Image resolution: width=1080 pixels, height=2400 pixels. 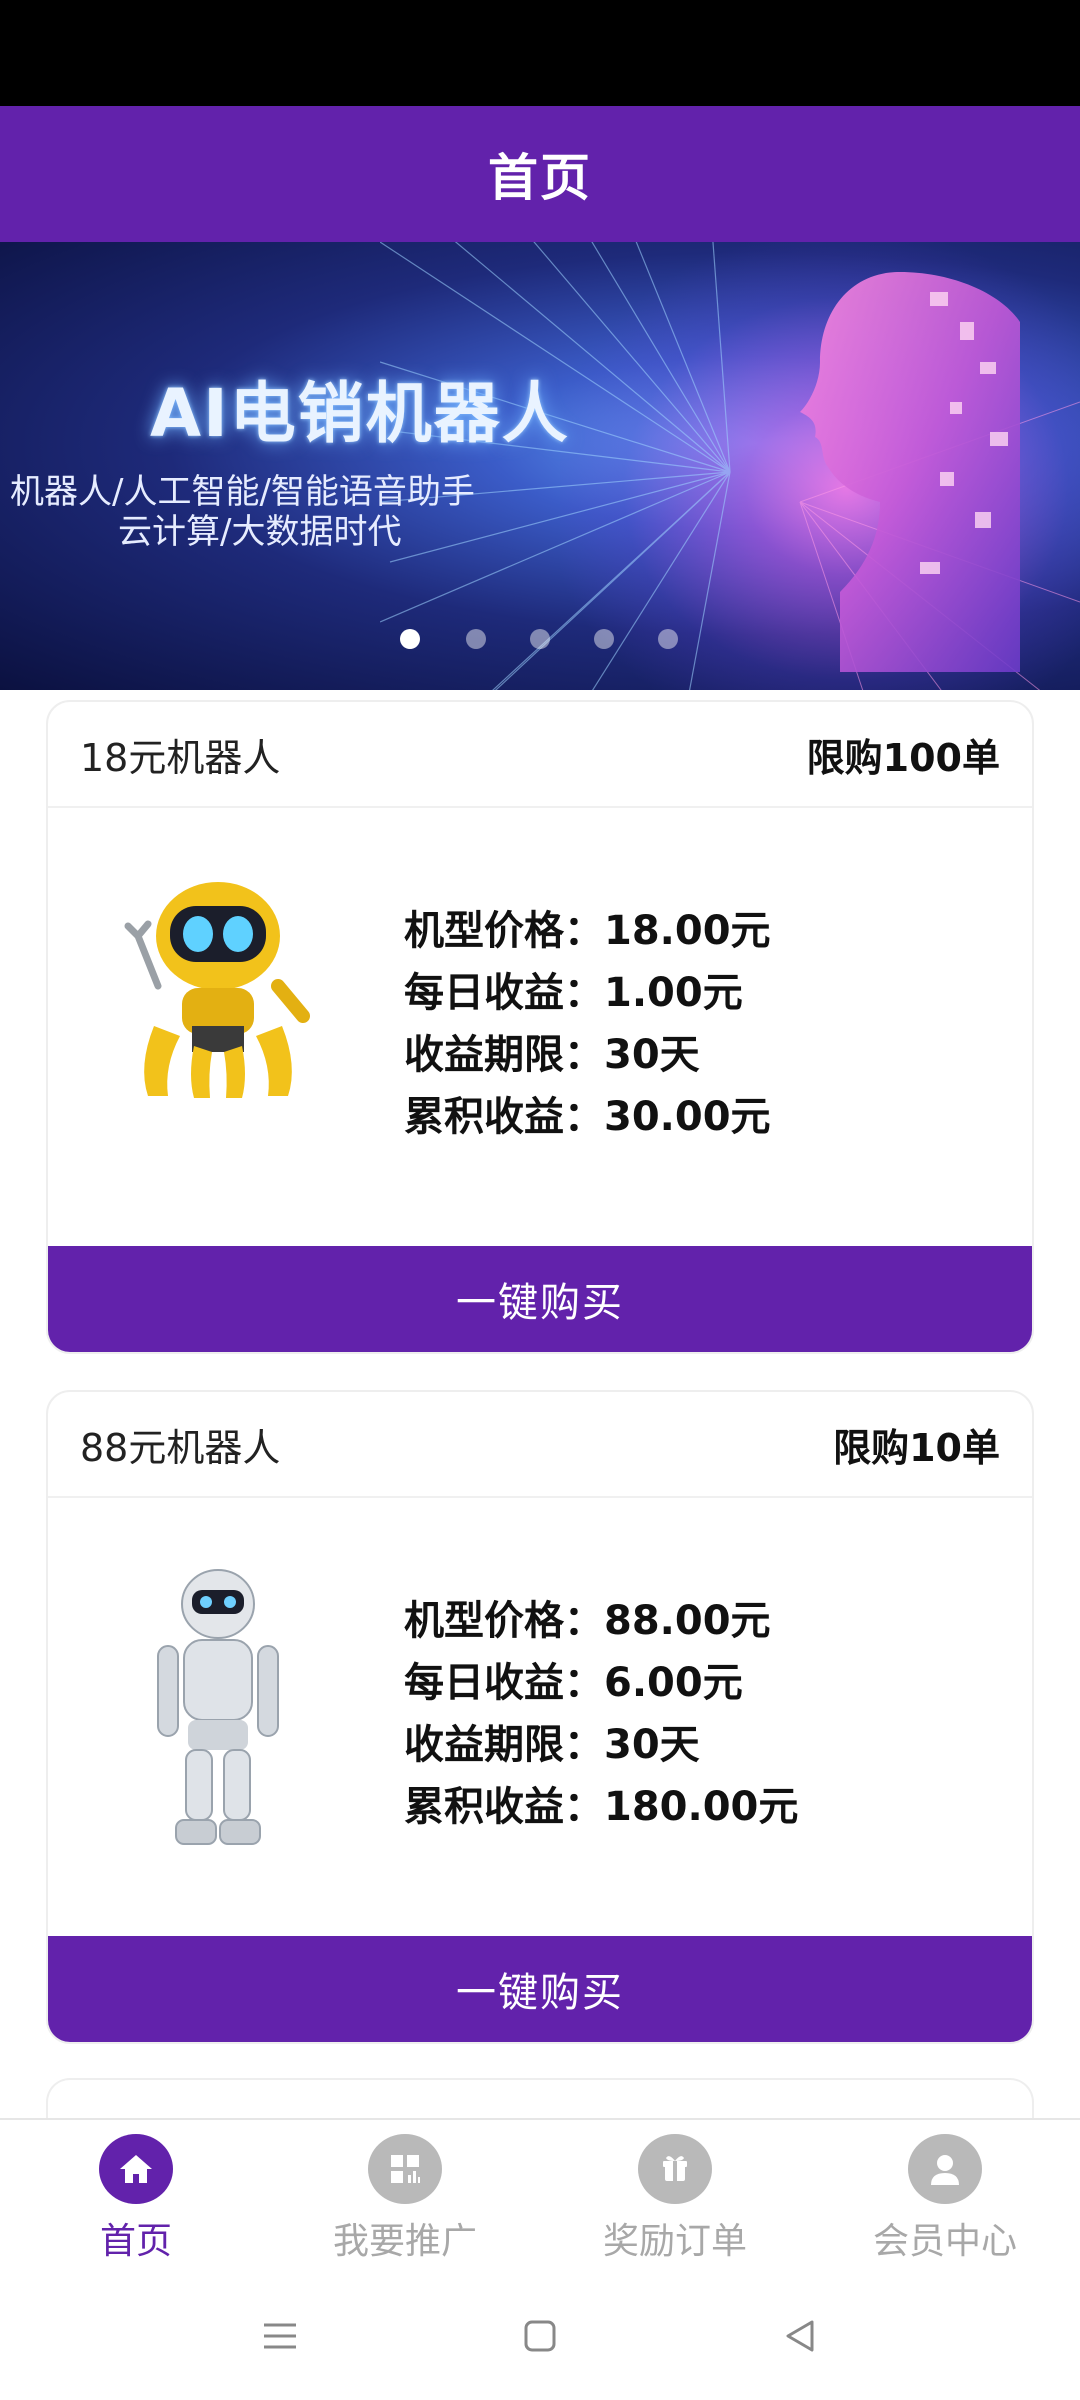 What do you see at coordinates (674, 2241) in the screenshot?
I see `tab-label: 奖励订单` at bounding box center [674, 2241].